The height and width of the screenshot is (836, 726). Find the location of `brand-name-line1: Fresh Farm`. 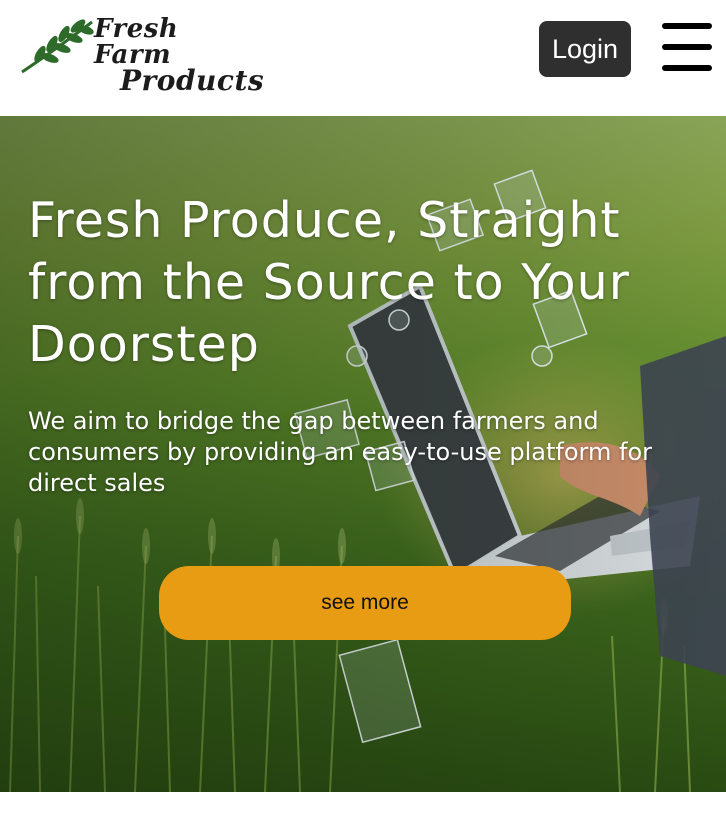

brand-name-line1: Fresh Farm is located at coordinates (136, 42).